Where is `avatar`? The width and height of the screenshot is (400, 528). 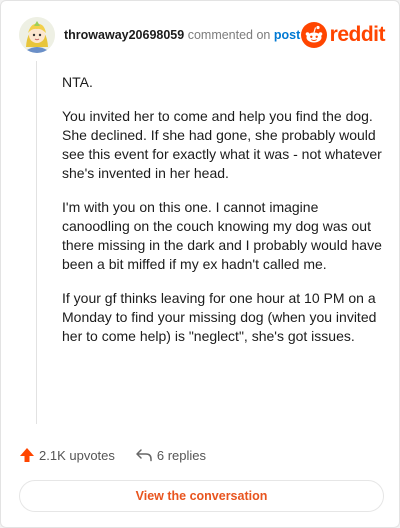 avatar is located at coordinates (37, 35).